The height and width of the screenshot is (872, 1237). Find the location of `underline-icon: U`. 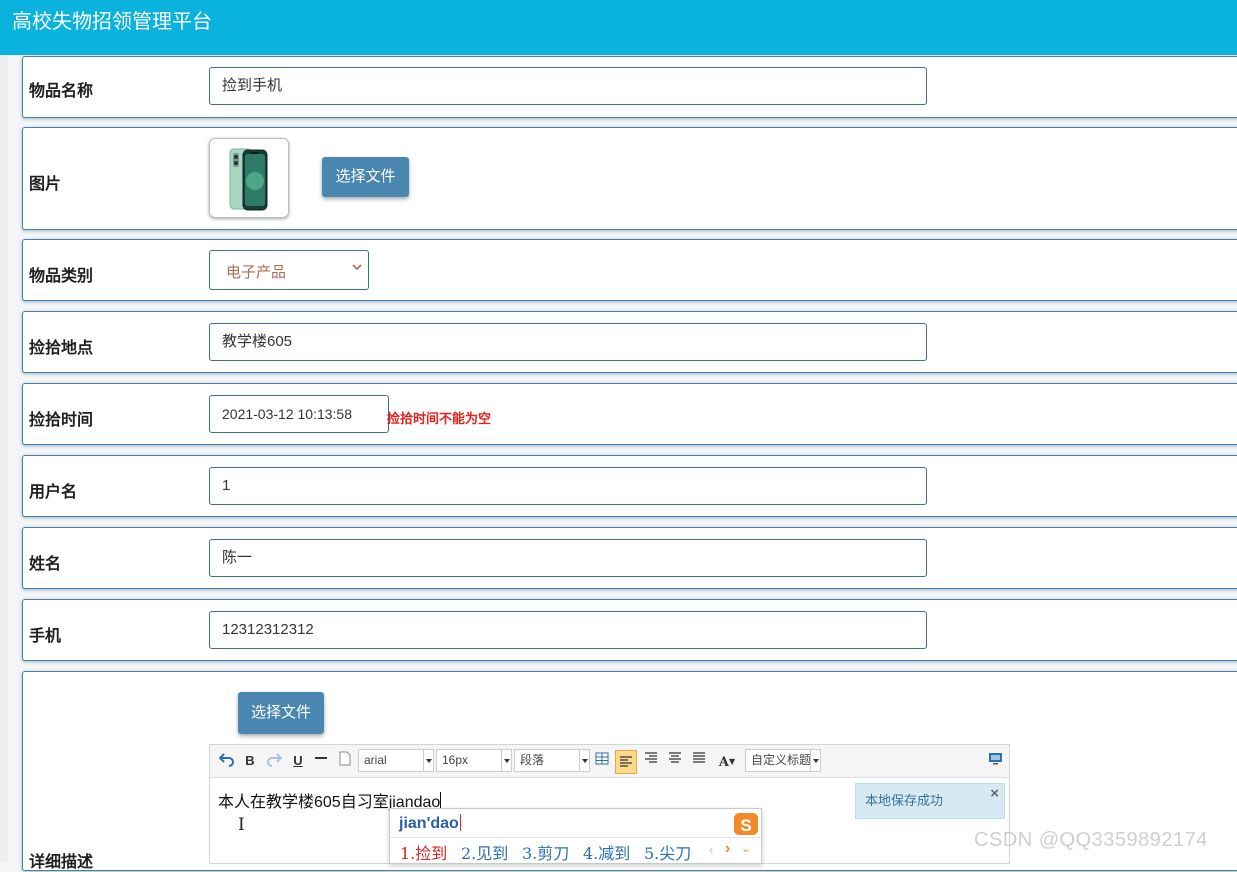

underline-icon: U is located at coordinates (298, 761).